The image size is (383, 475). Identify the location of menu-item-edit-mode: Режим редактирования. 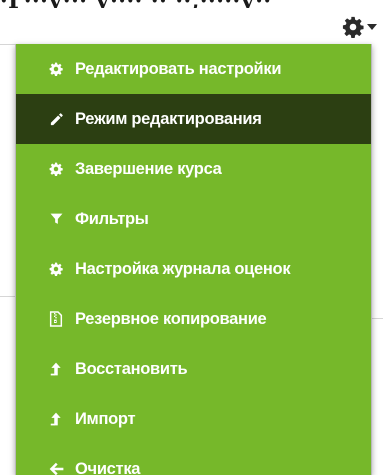
(193, 119).